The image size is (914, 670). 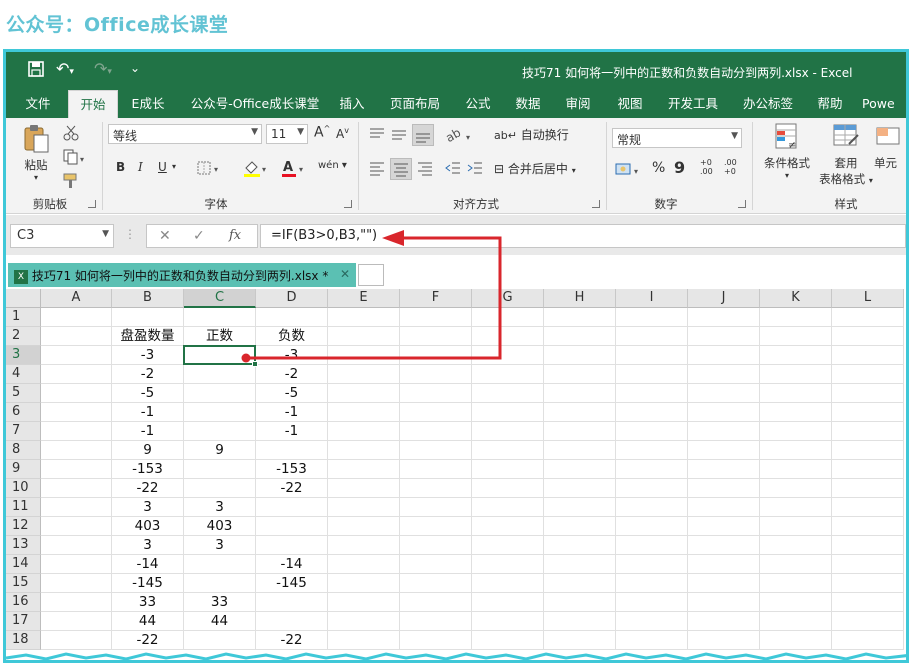 What do you see at coordinates (371, 296) in the screenshot?
I see `annotation-arrow` at bounding box center [371, 296].